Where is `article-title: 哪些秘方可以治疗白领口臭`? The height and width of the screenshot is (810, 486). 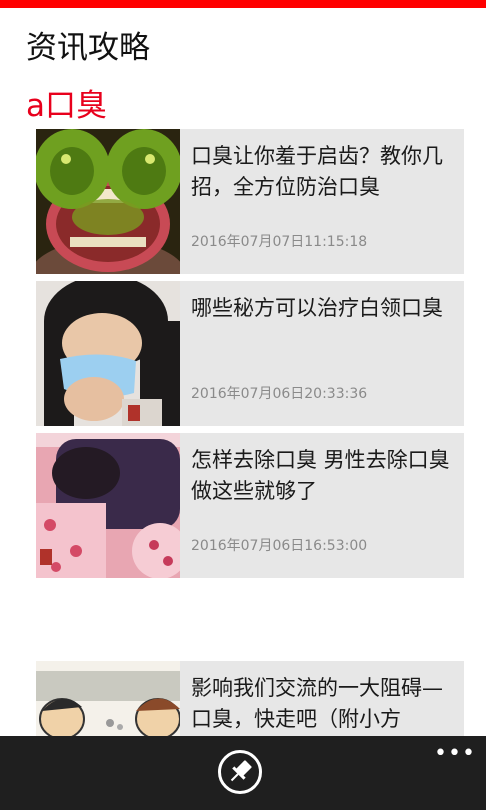 article-title: 哪些秘方可以治疗白领口臭 is located at coordinates (317, 308).